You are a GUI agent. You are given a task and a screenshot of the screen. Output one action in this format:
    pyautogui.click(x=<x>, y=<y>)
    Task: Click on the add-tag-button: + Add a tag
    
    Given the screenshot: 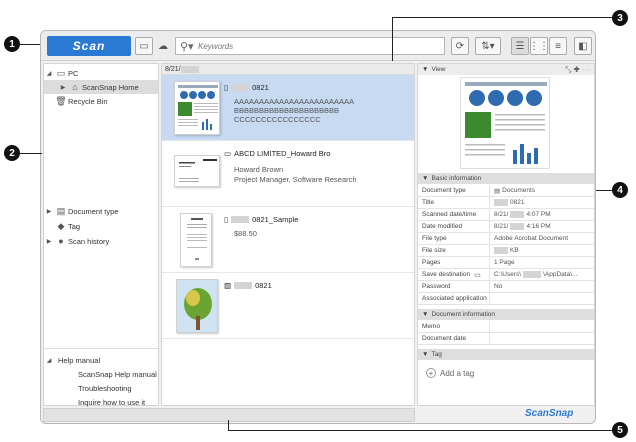 What is the action you would take?
    pyautogui.click(x=450, y=373)
    